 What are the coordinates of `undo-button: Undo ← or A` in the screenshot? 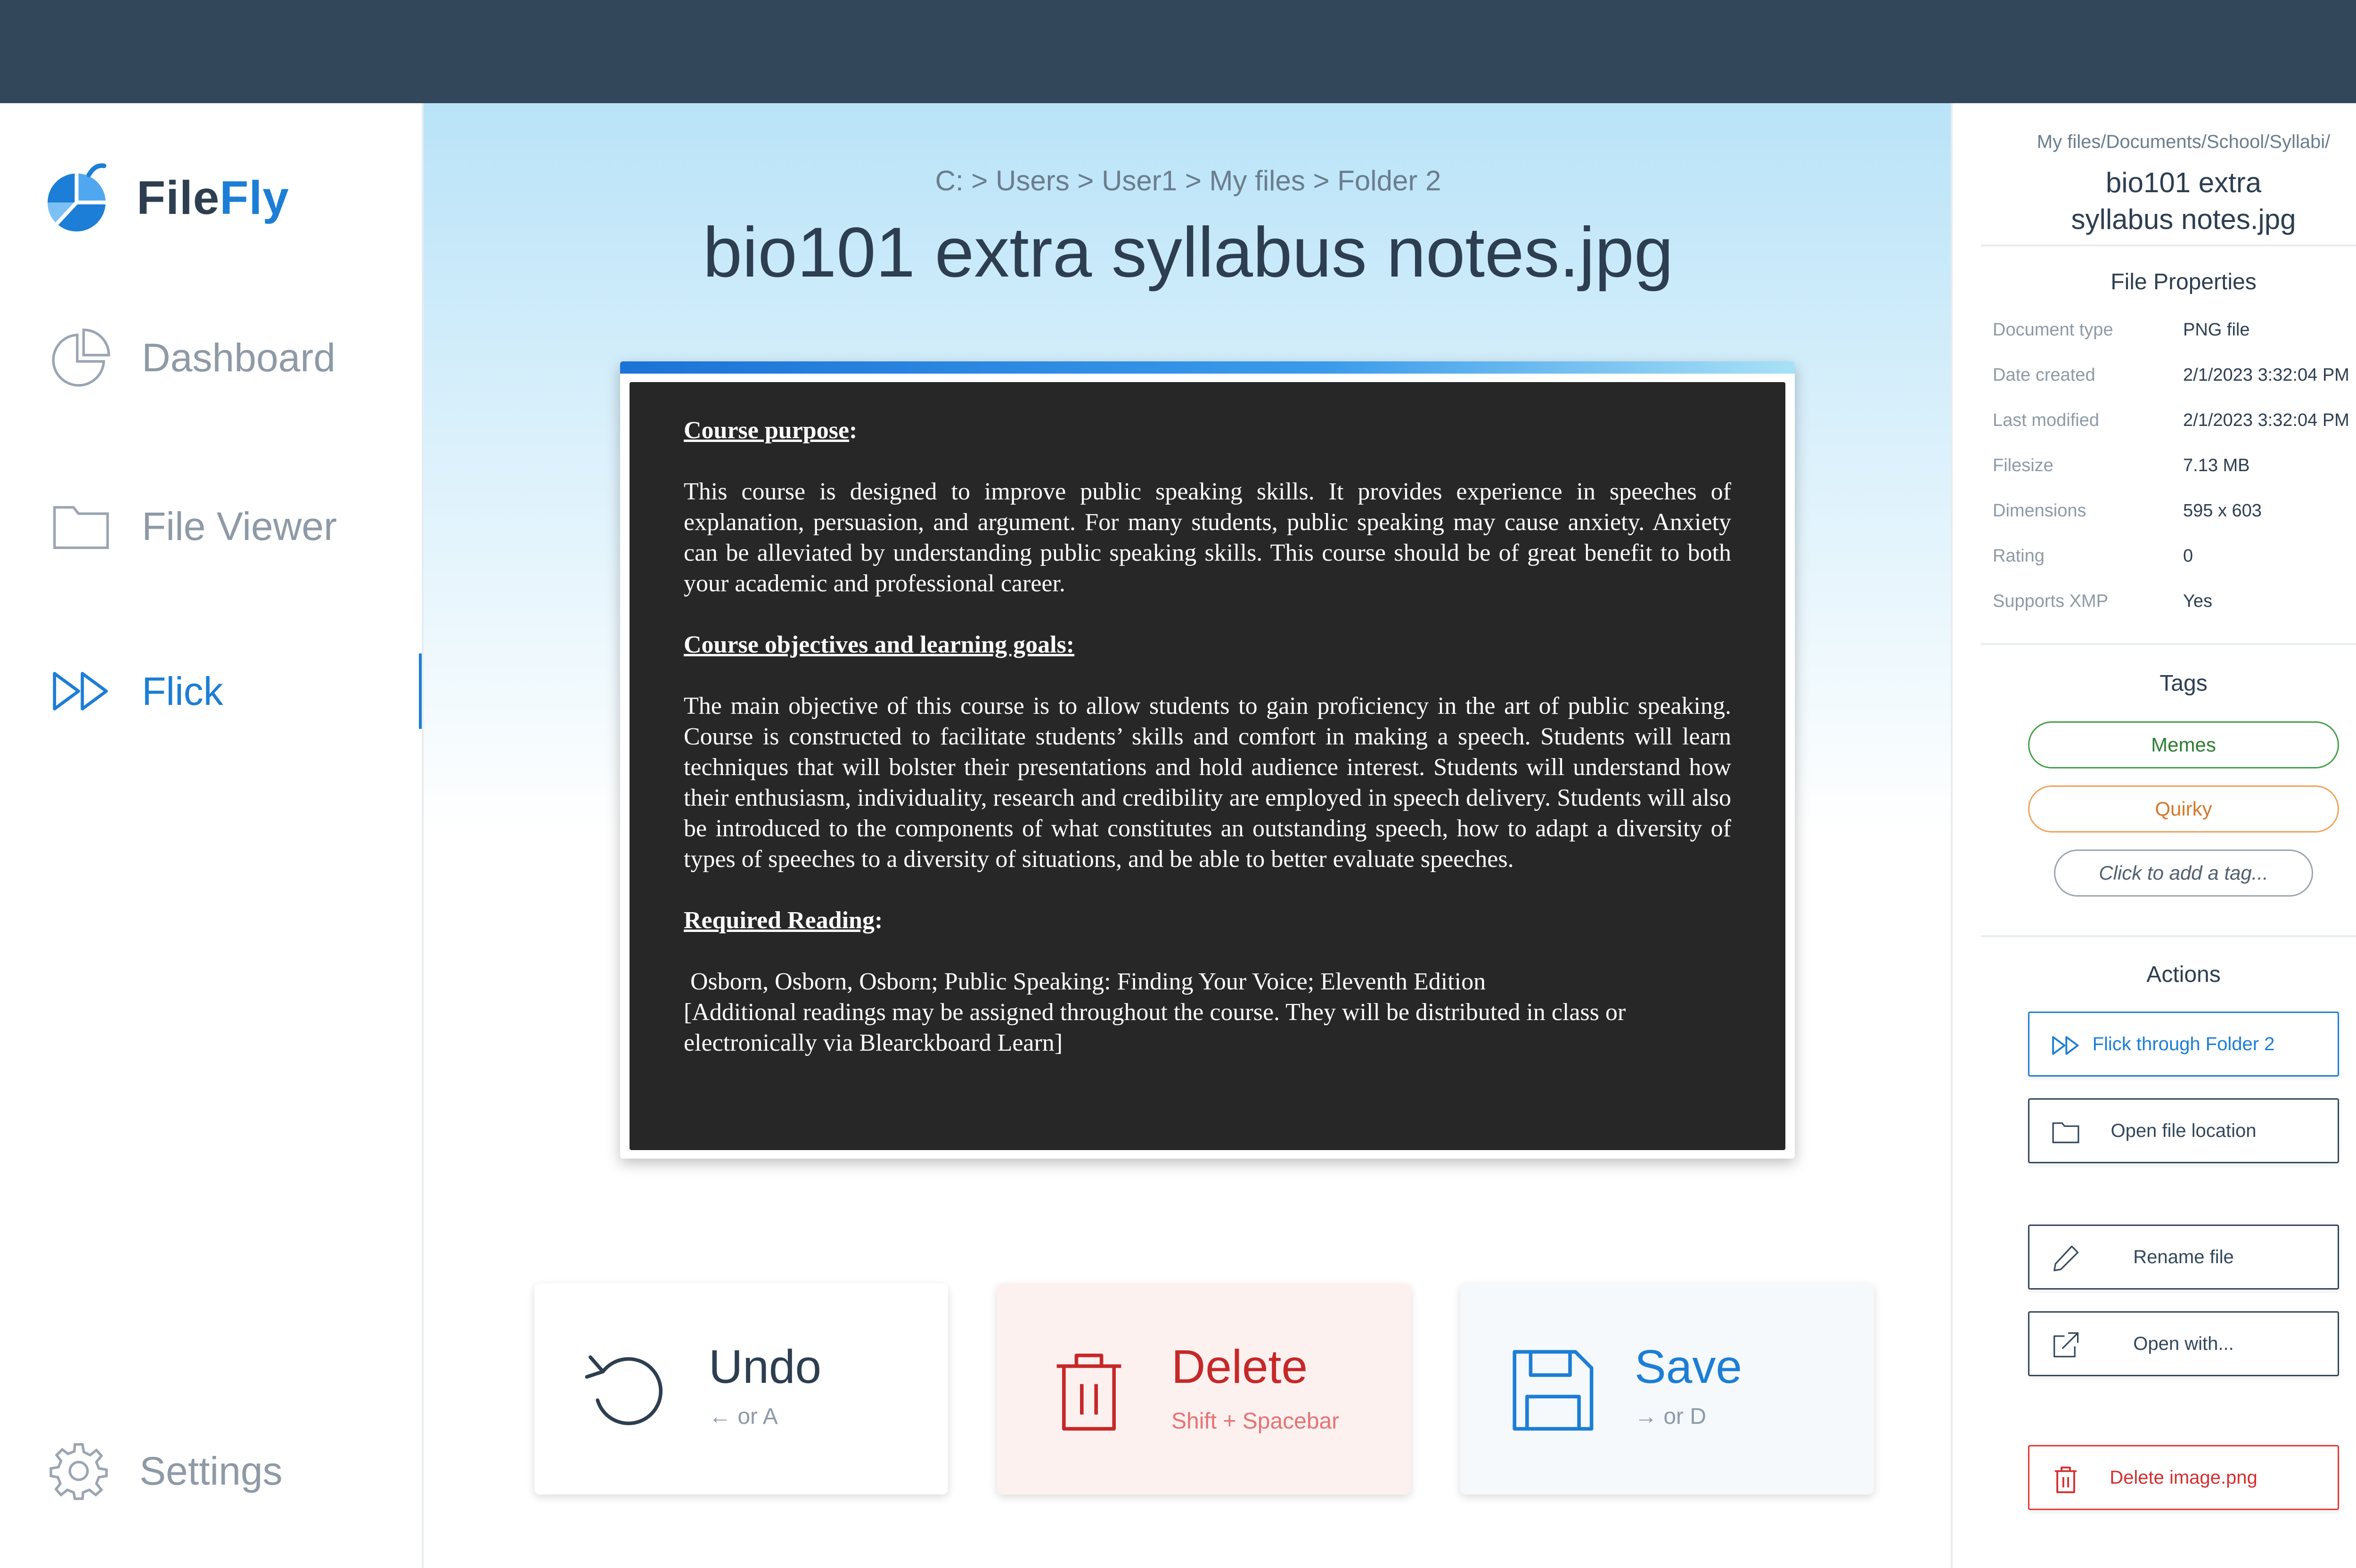 It's located at (741, 1388).